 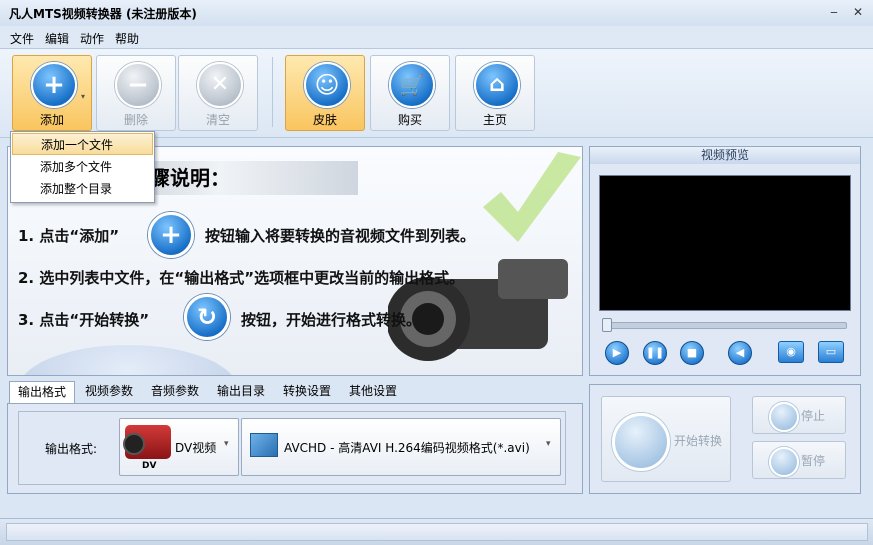 What do you see at coordinates (51, 120) in the screenshot?
I see `add-label: 添加` at bounding box center [51, 120].